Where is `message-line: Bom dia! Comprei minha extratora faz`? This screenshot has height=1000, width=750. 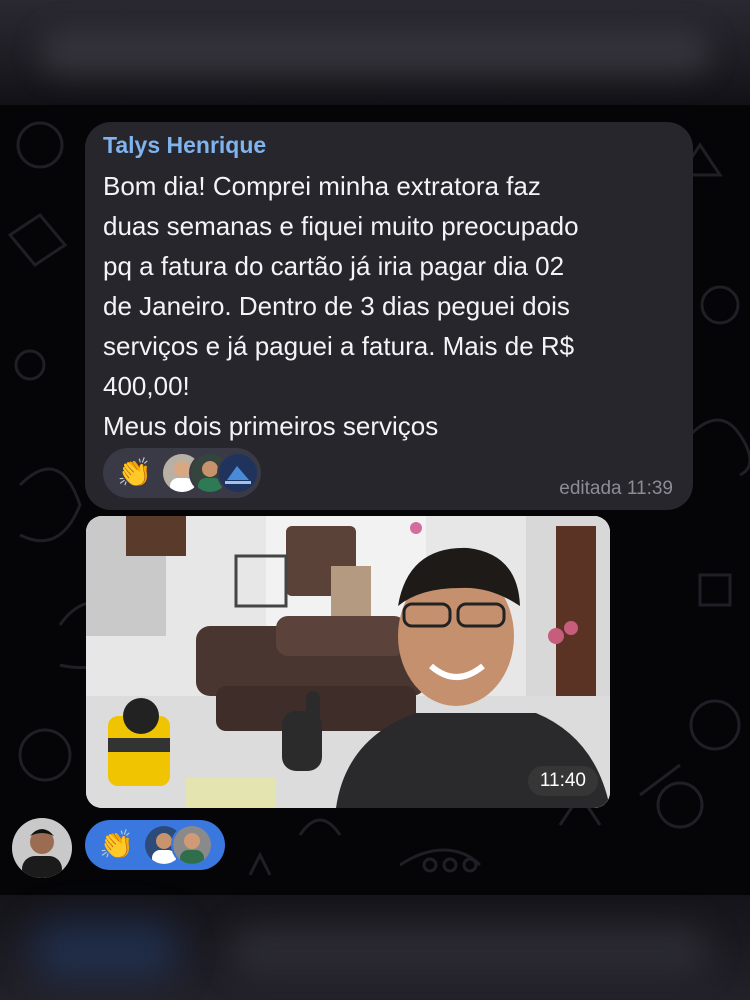 message-line: Bom dia! Comprei minha extratora faz is located at coordinates (322, 186).